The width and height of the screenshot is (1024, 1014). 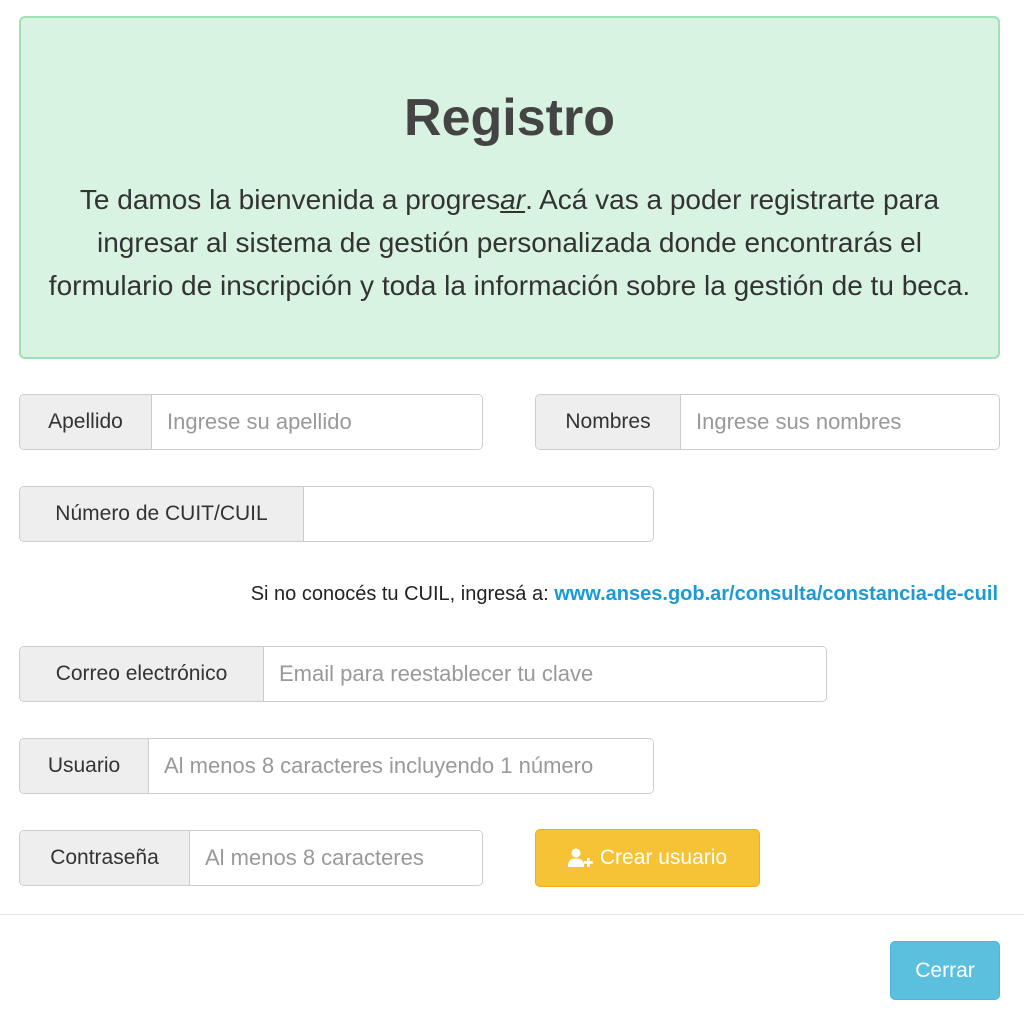 What do you see at coordinates (290, 199) in the screenshot?
I see `welcome-text-start: Te damos la bienvenida a progres` at bounding box center [290, 199].